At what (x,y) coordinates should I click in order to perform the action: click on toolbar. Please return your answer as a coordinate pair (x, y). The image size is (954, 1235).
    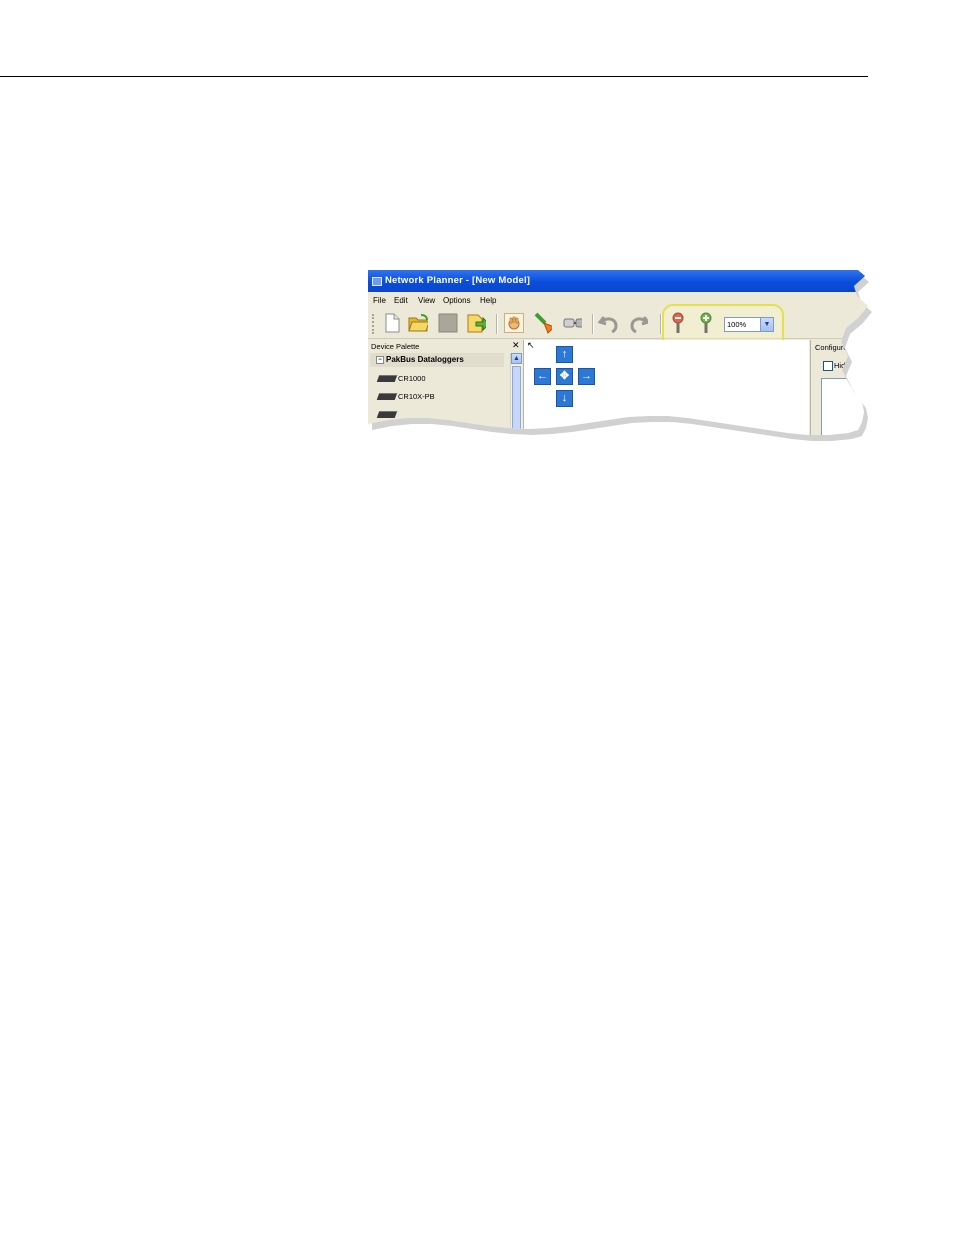
    Looking at the image, I should click on (618, 323).